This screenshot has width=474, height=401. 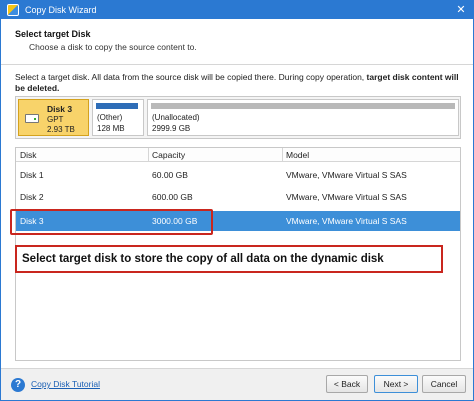 What do you see at coordinates (61, 129) in the screenshot?
I see `disk-map-size: 2.93 TB` at bounding box center [61, 129].